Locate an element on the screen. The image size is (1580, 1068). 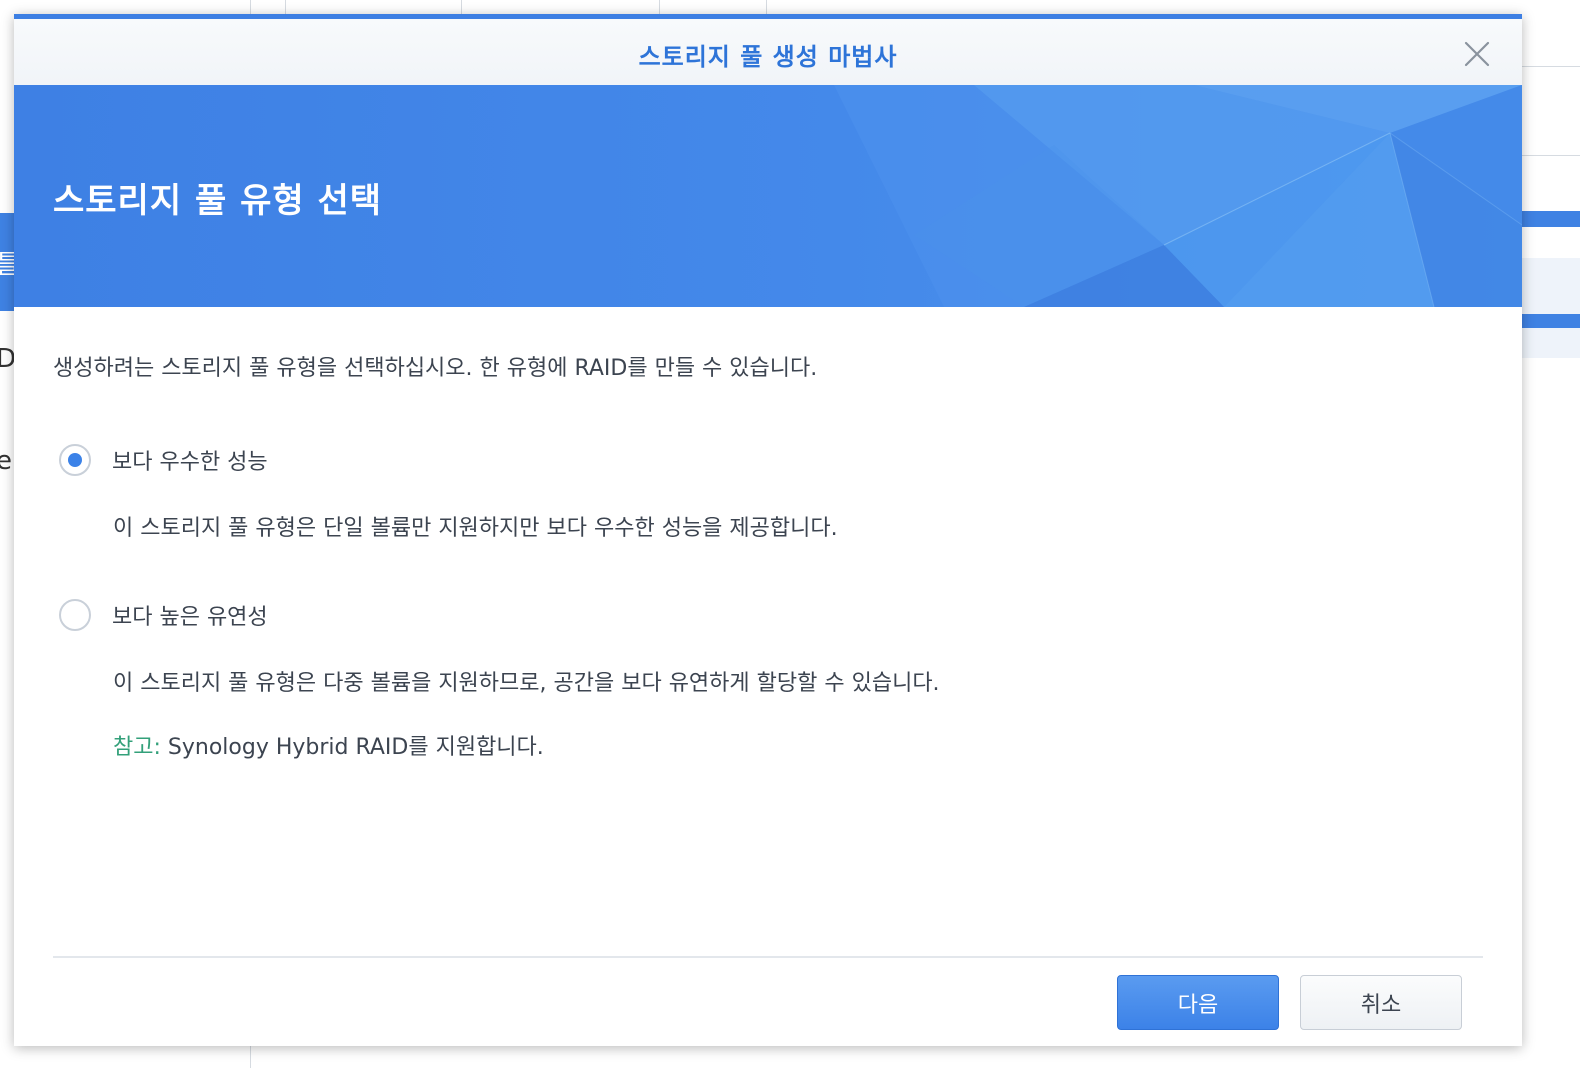
footer-divider is located at coordinates (768, 957).